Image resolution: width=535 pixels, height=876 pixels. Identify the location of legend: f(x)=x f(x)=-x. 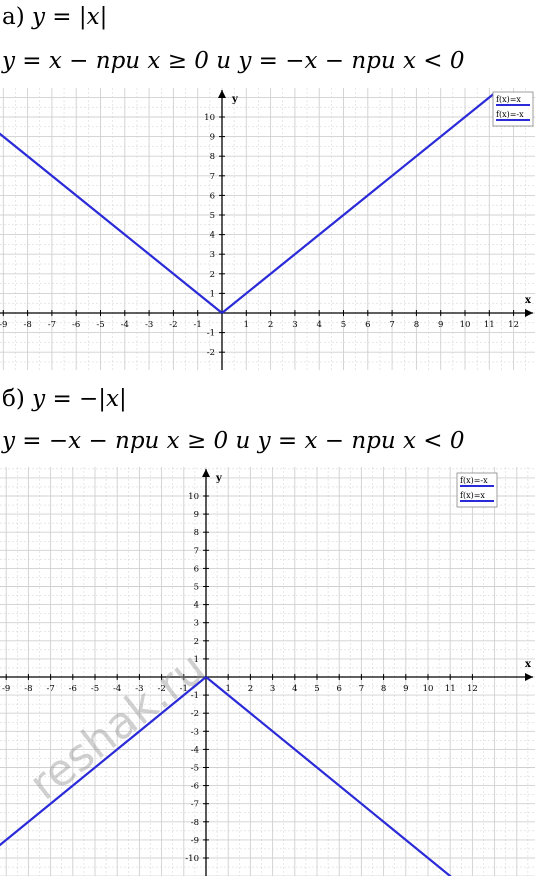
(513, 109).